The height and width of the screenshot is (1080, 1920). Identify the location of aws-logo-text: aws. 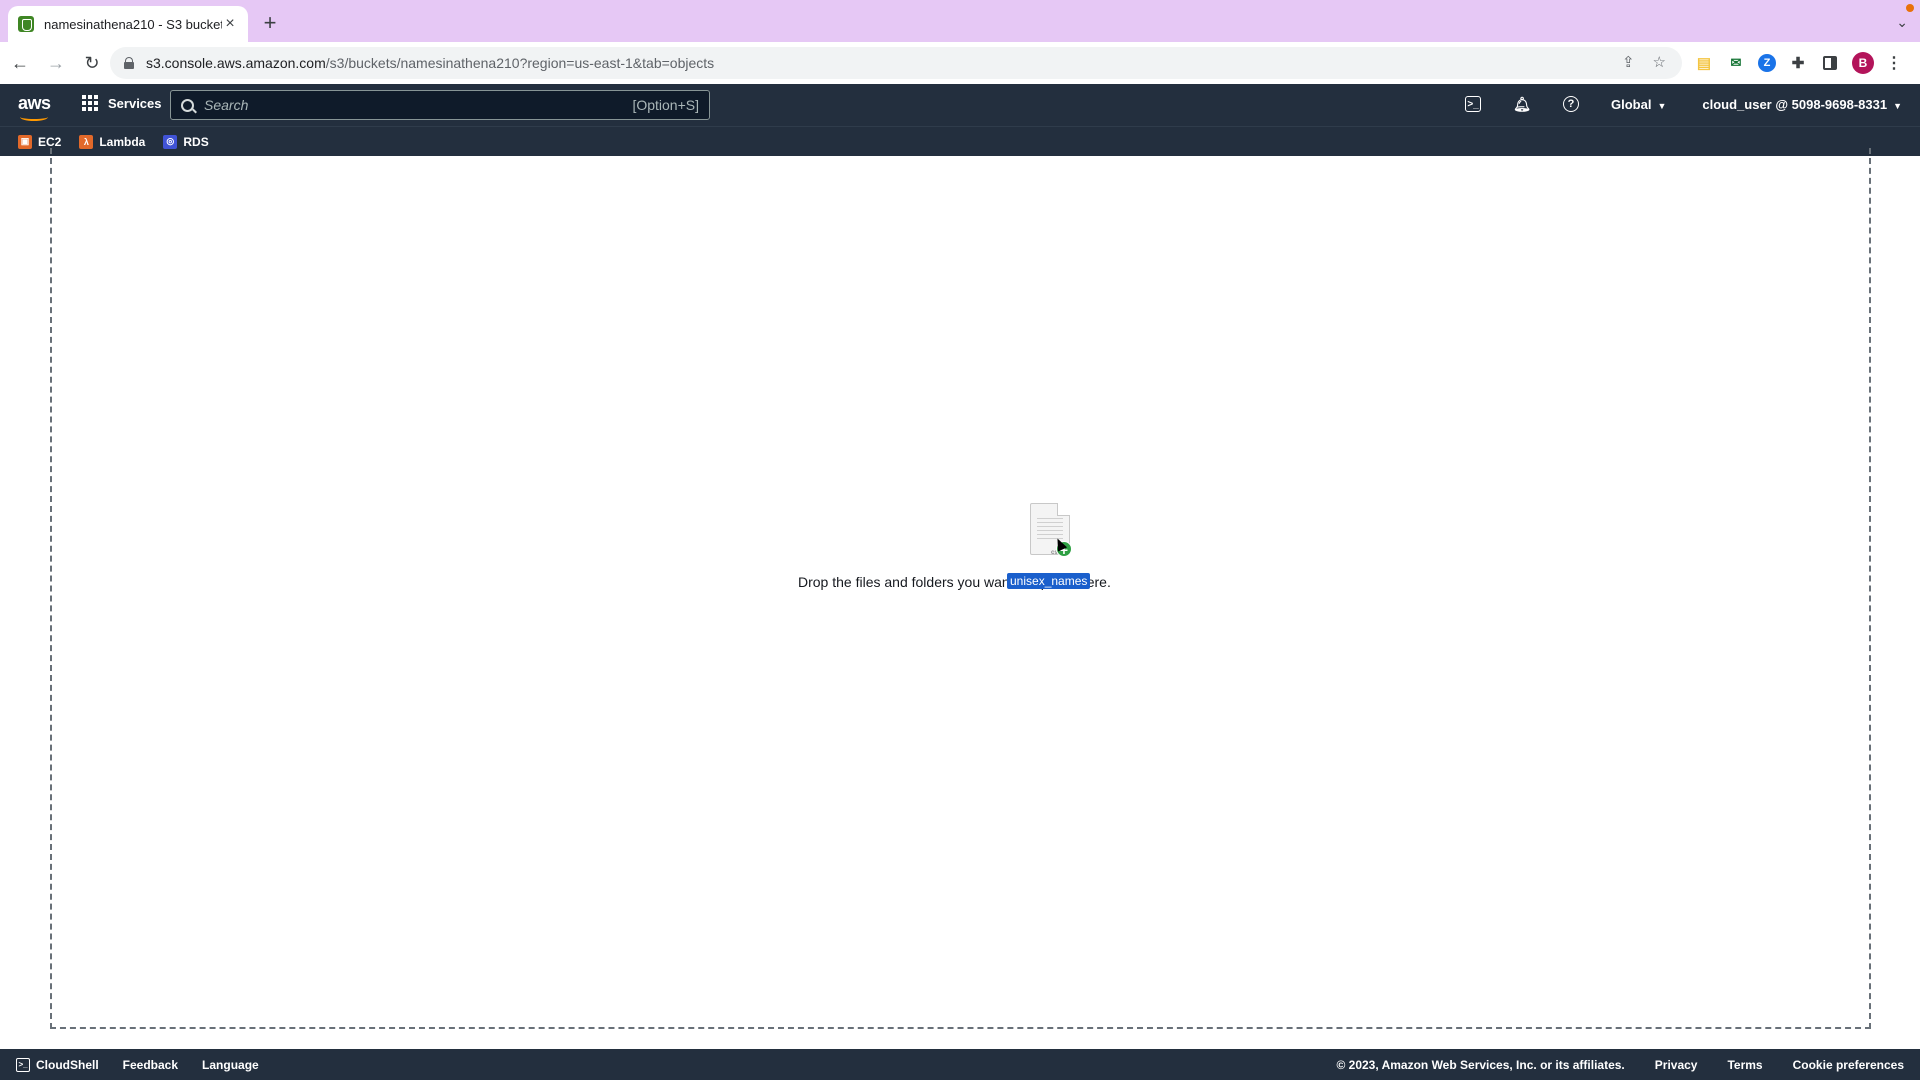
(34, 103).